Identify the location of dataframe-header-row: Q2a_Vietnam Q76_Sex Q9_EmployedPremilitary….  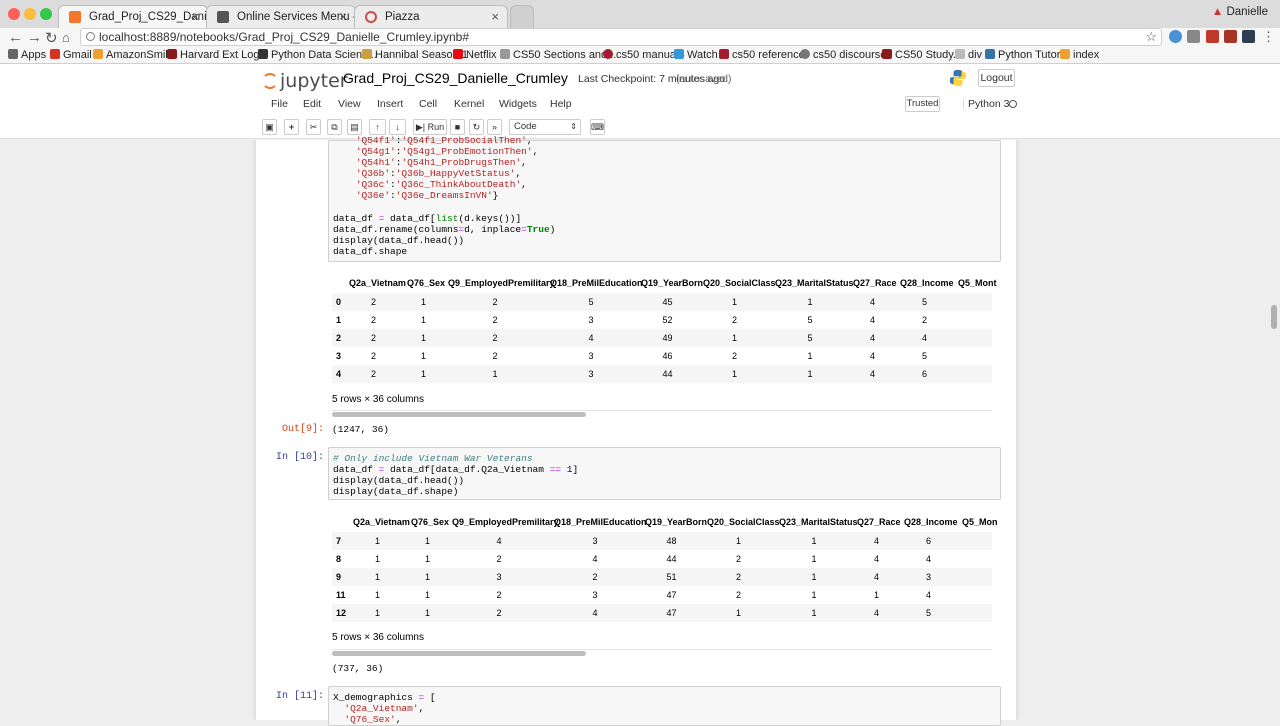
(664, 286).